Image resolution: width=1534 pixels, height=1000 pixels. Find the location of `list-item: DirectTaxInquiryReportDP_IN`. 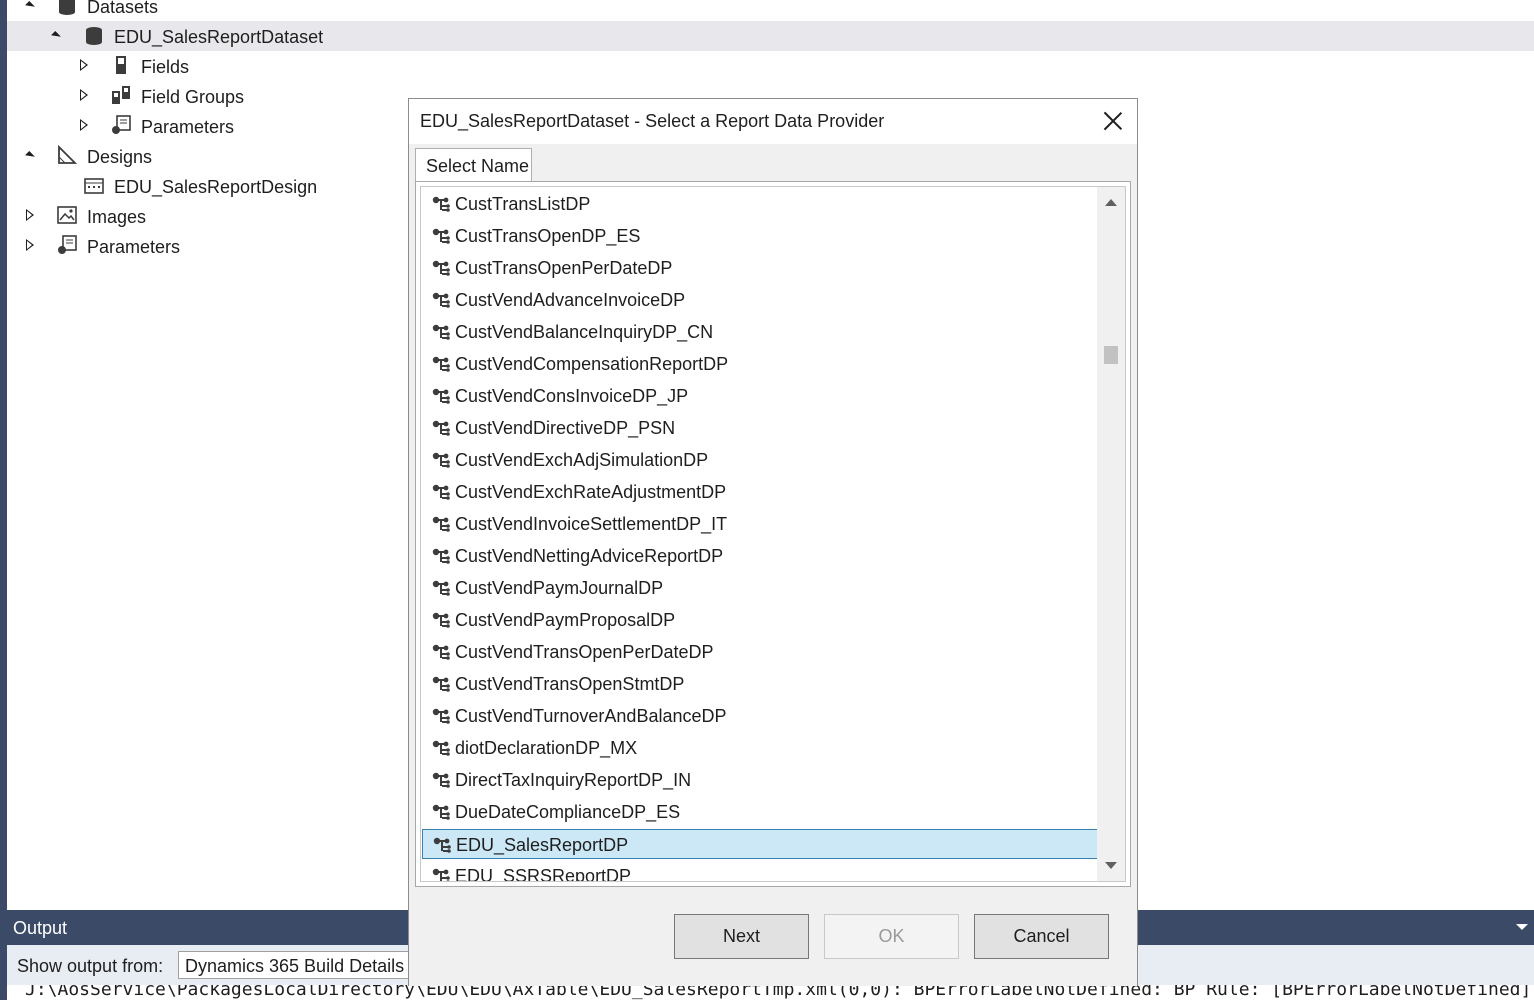

list-item: DirectTaxInquiryReportDP_IN is located at coordinates (760, 780).